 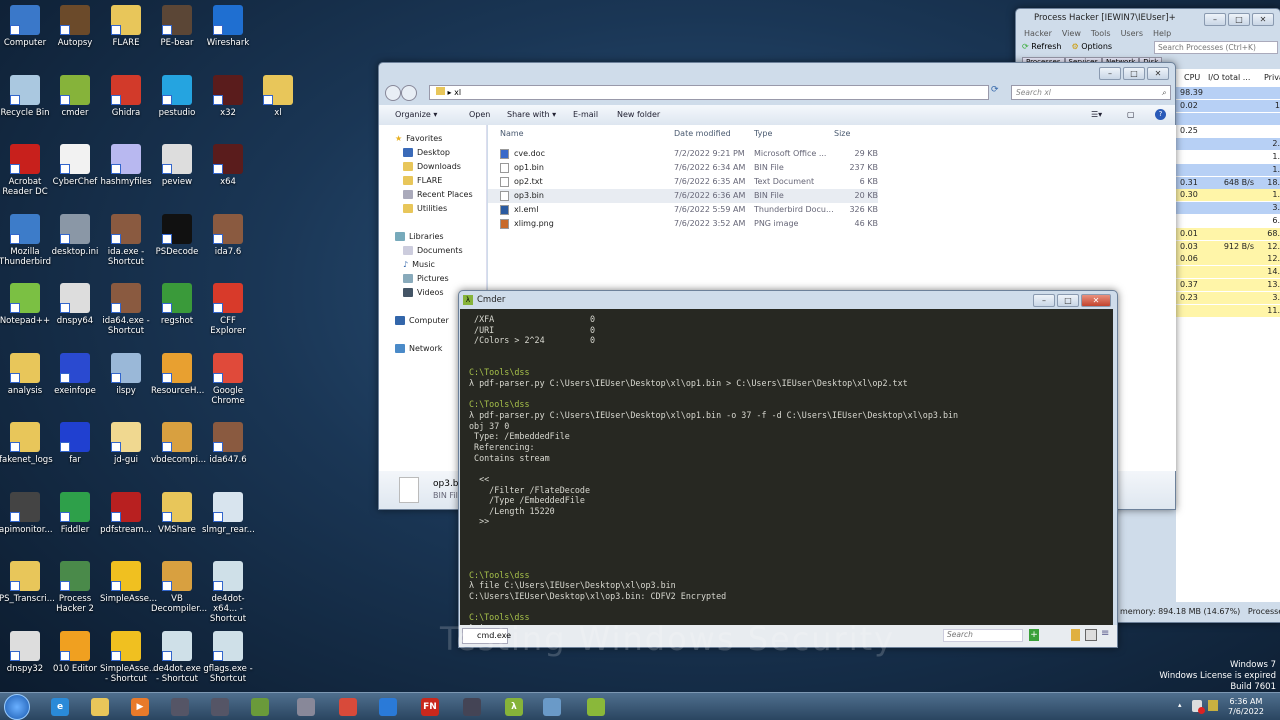 What do you see at coordinates (1228, 221) in the screenshot?
I see `process-row: 6.` at bounding box center [1228, 221].